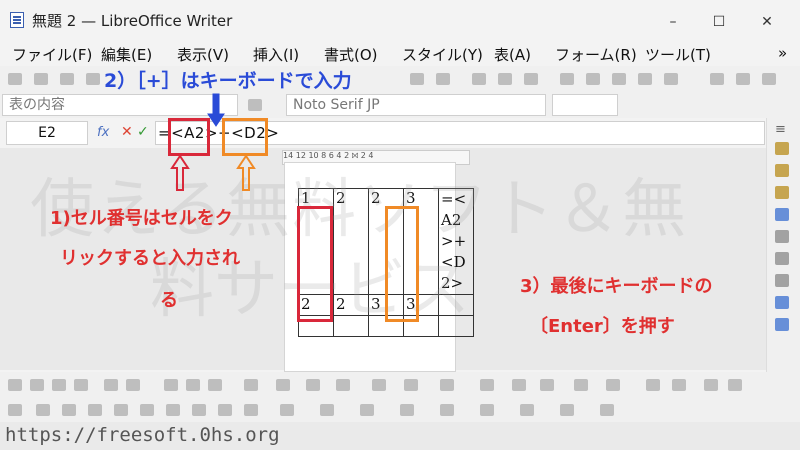 This screenshot has width=800, height=450. What do you see at coordinates (41, 79) in the screenshot?
I see `open-icon` at bounding box center [41, 79].